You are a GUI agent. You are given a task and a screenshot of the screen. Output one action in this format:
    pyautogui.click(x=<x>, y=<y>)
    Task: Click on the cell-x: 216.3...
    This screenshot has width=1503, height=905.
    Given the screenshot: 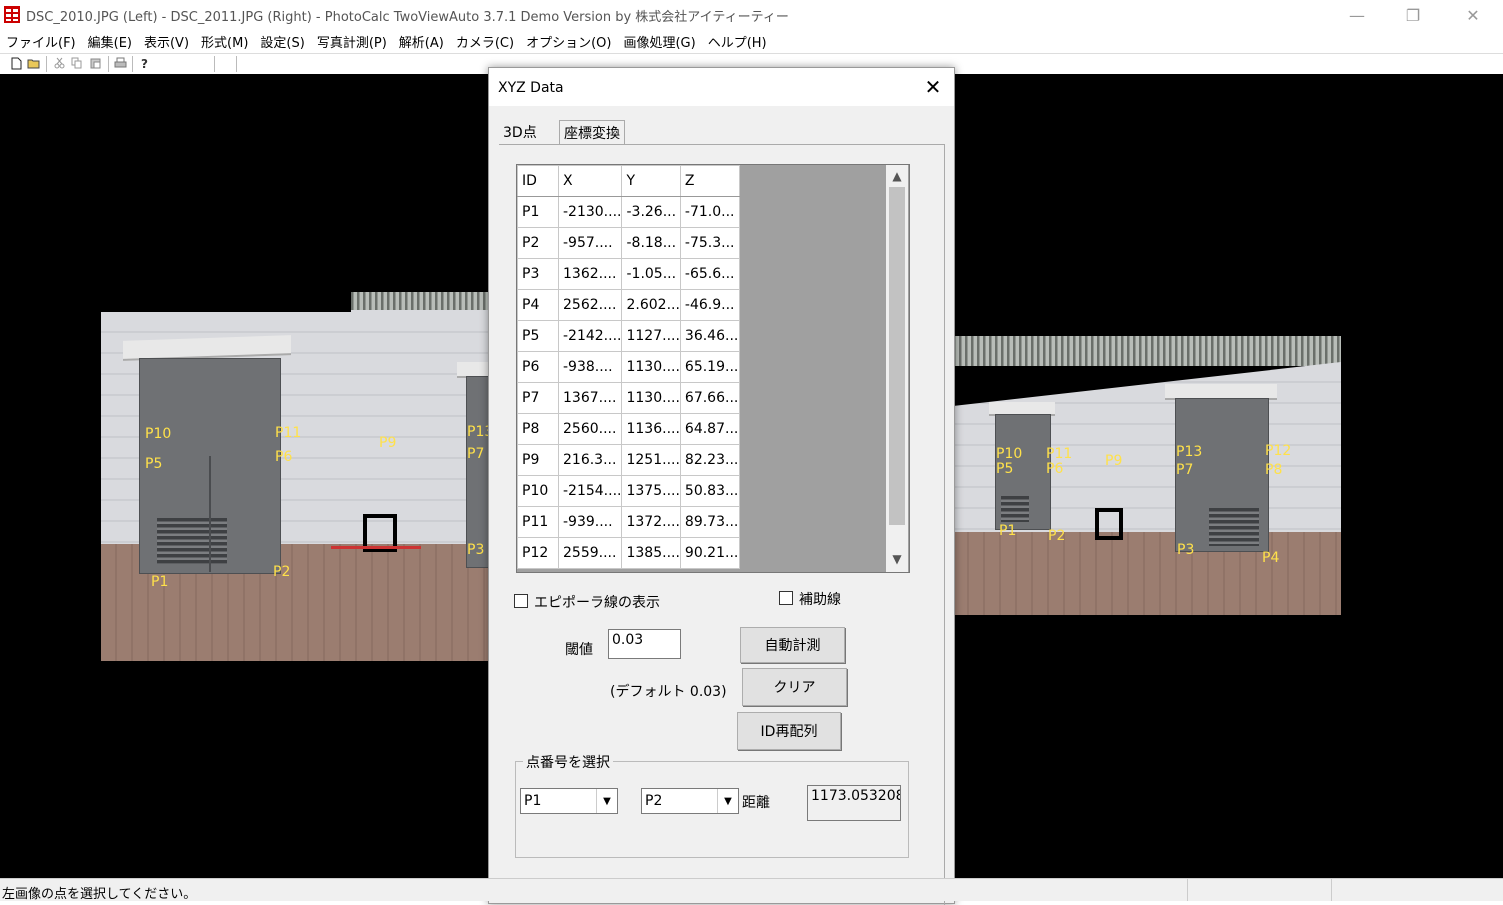 What is the action you would take?
    pyautogui.click(x=590, y=460)
    